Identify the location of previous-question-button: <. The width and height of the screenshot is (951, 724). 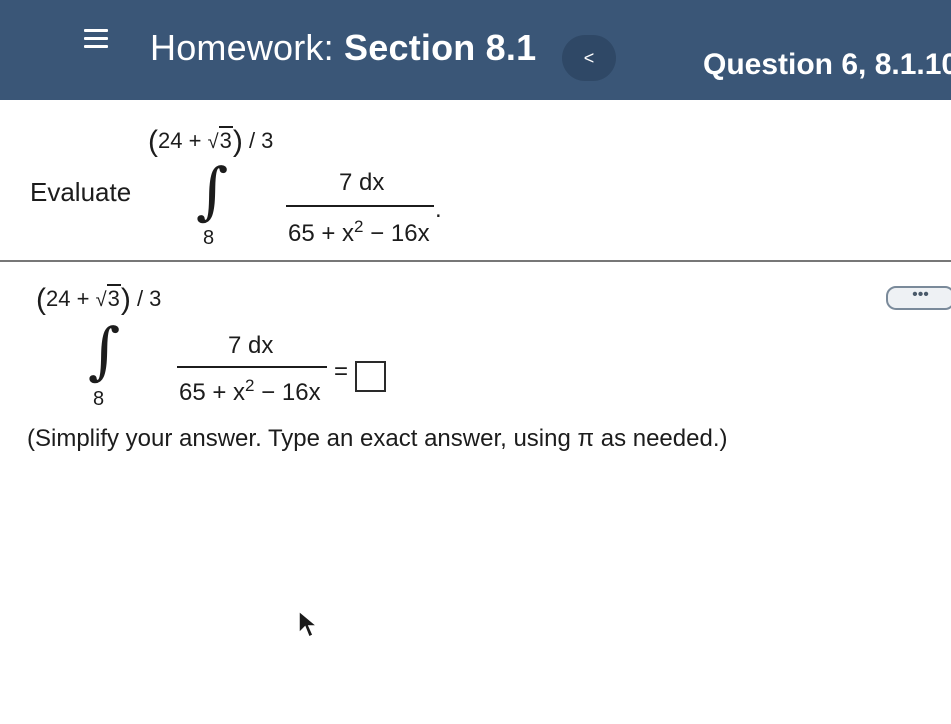
(589, 58).